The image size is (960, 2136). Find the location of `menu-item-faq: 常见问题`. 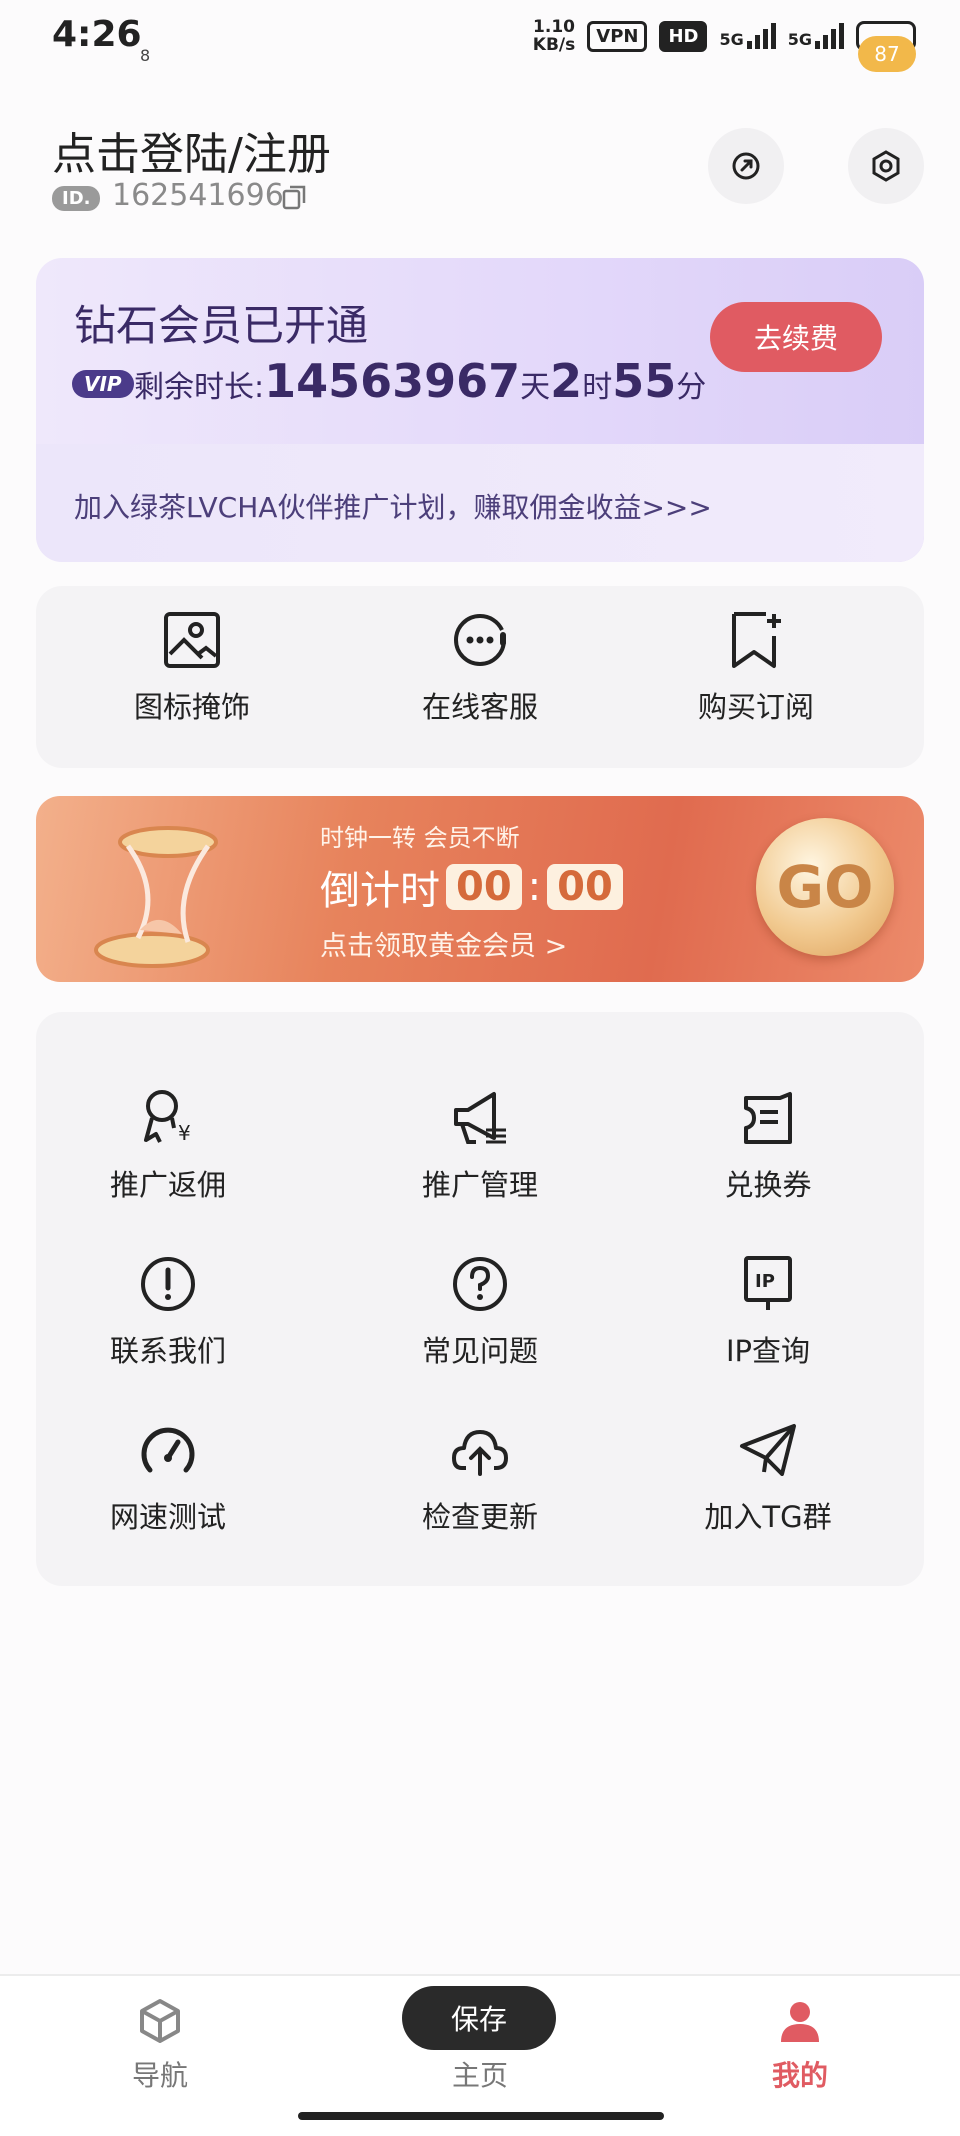

menu-item-faq: 常见问题 is located at coordinates (480, 1312).